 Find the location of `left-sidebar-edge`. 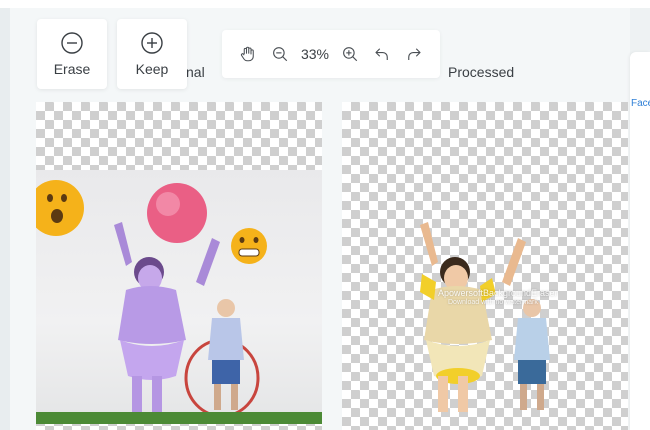

left-sidebar-edge is located at coordinates (5, 219).